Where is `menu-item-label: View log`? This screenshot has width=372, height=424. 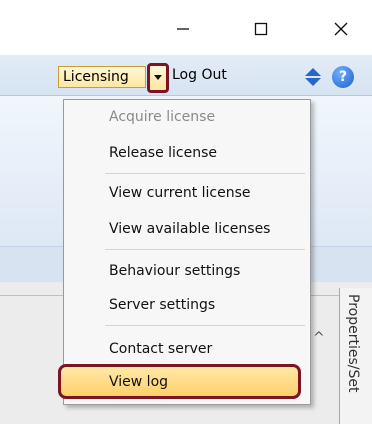 menu-item-label: View log is located at coordinates (139, 382).